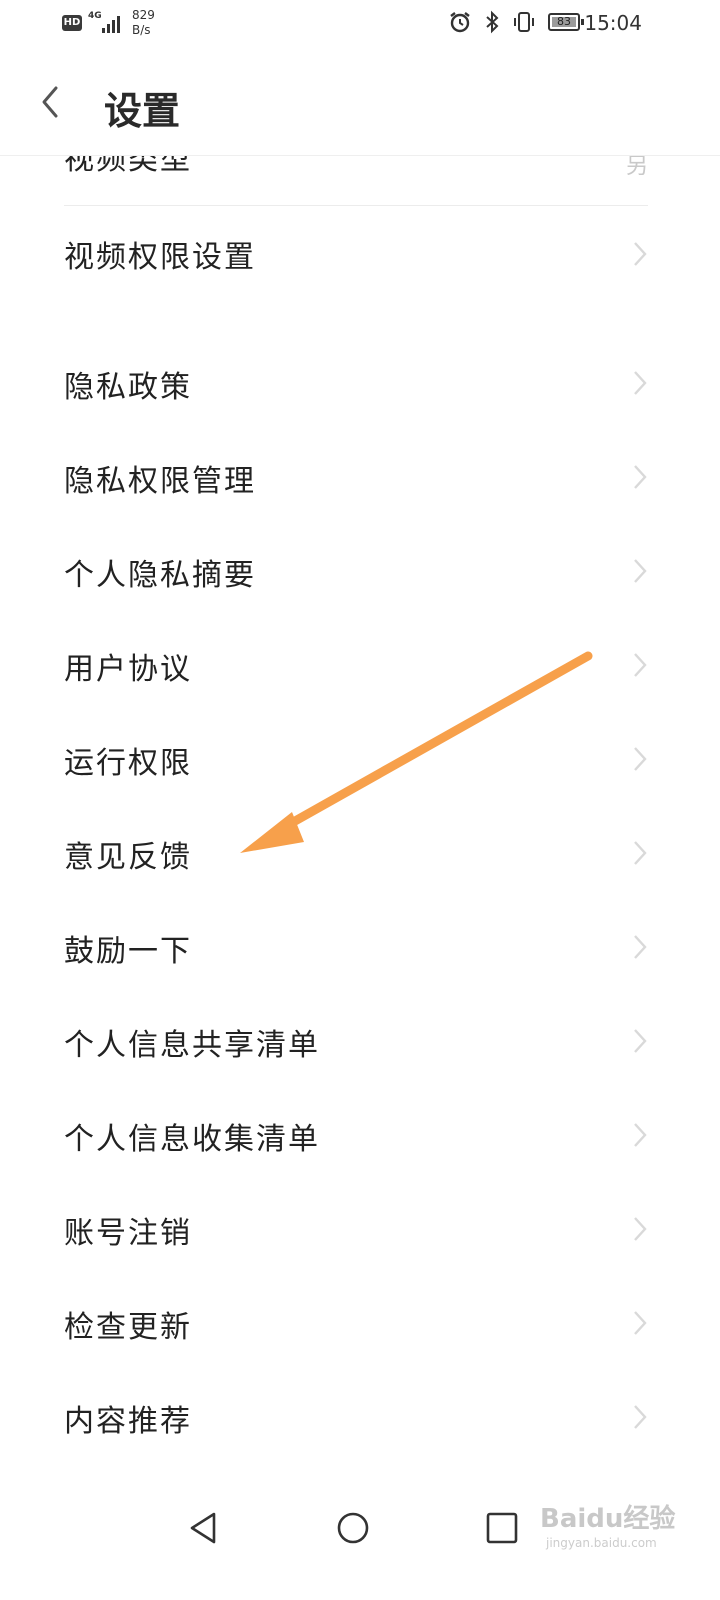 This screenshot has width=720, height=1600. What do you see at coordinates (128, 1421) in the screenshot?
I see `row-label: 内容推荐` at bounding box center [128, 1421].